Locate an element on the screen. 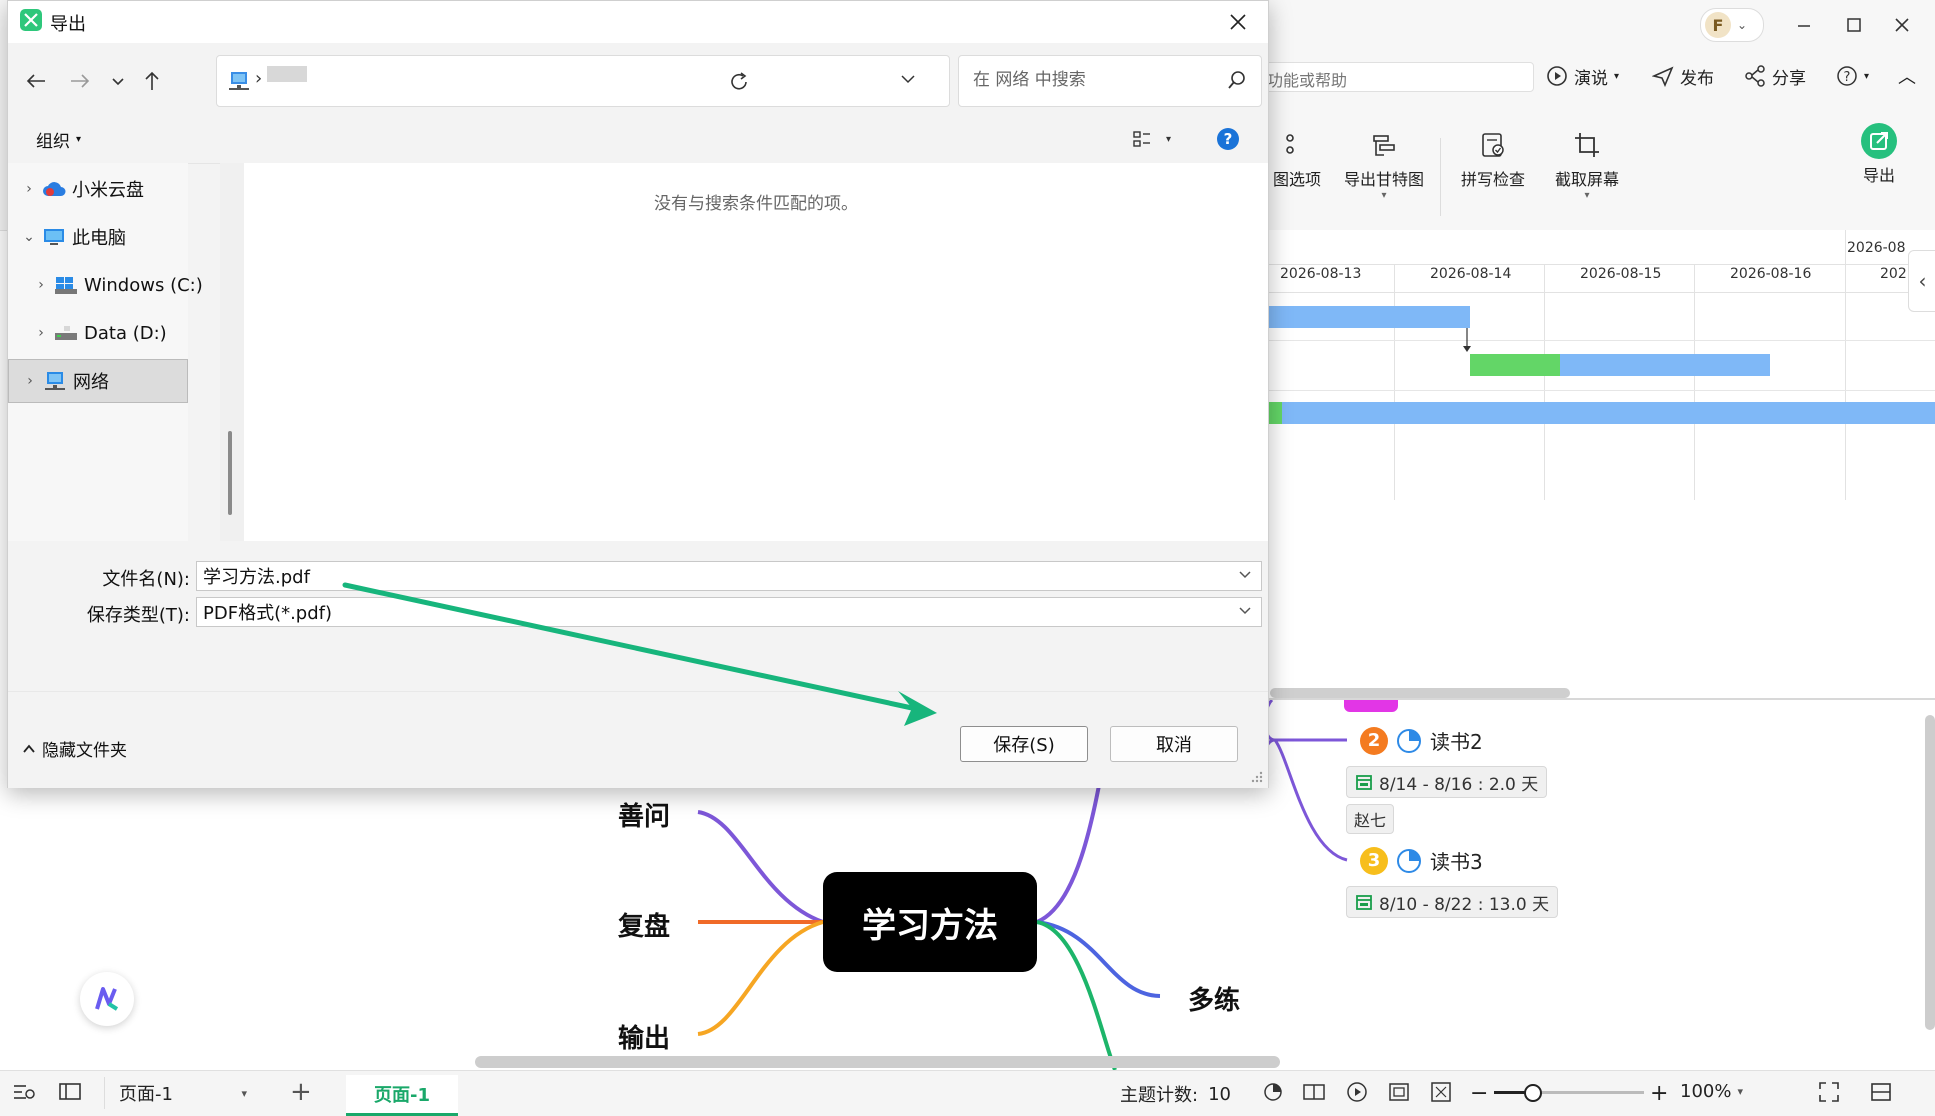  address-history-button is located at coordinates (908, 81).